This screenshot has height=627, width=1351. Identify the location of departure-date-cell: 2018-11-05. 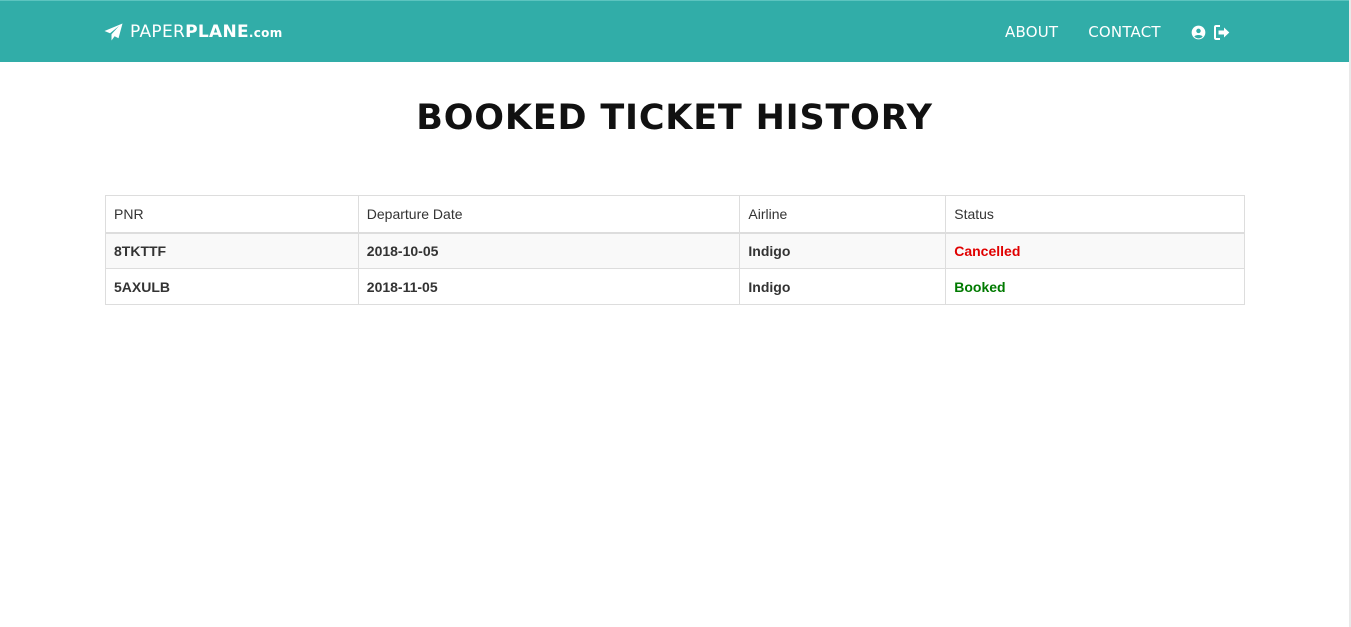
(549, 286).